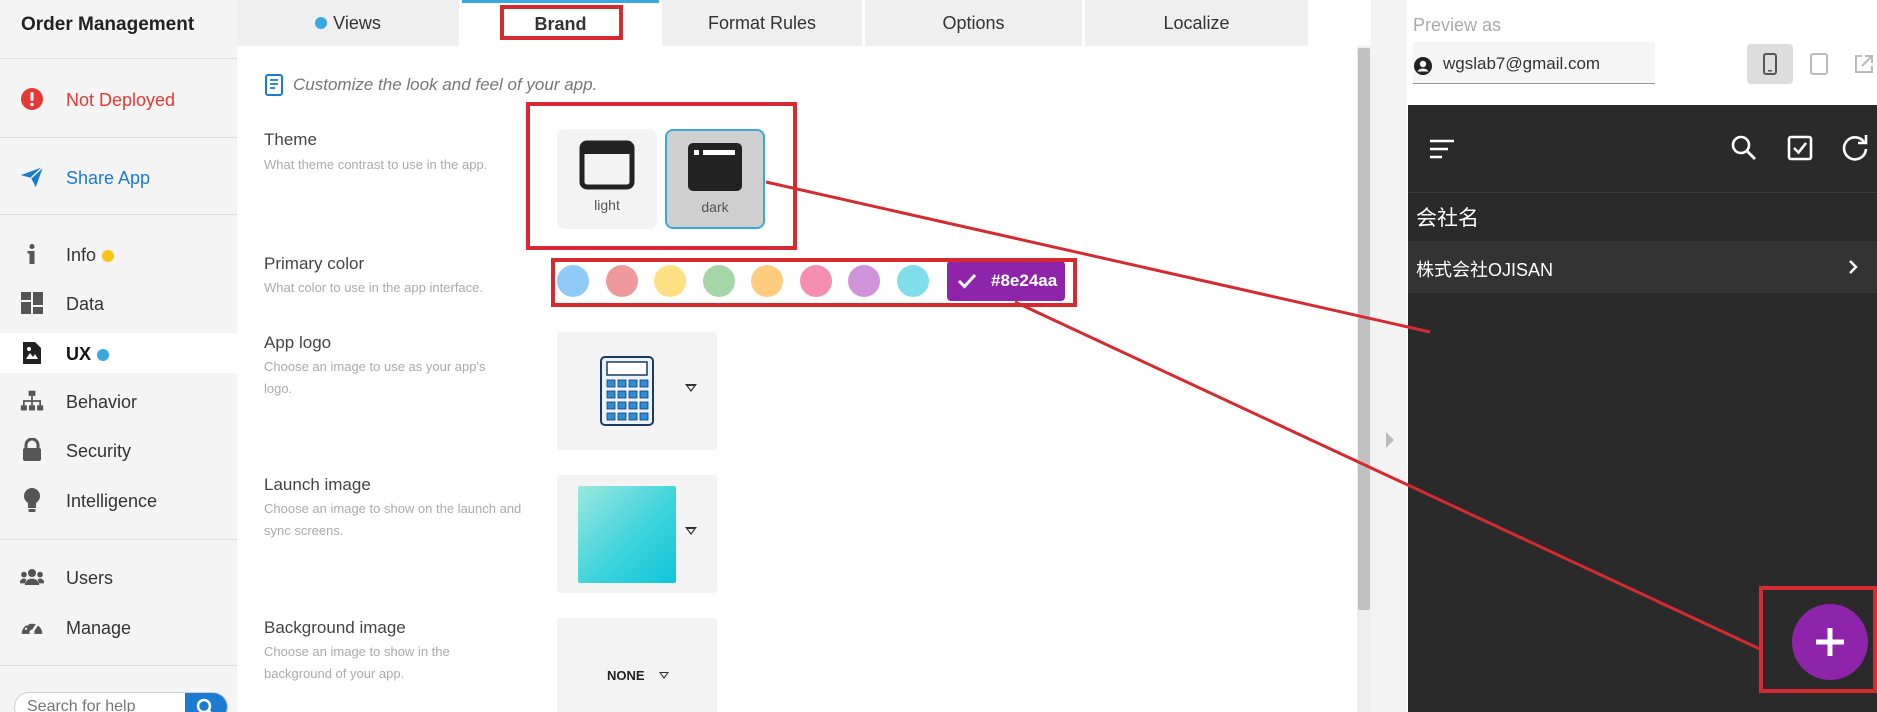 The height and width of the screenshot is (712, 1877). I want to click on sidebar-item-info: Info, so click(118, 254).